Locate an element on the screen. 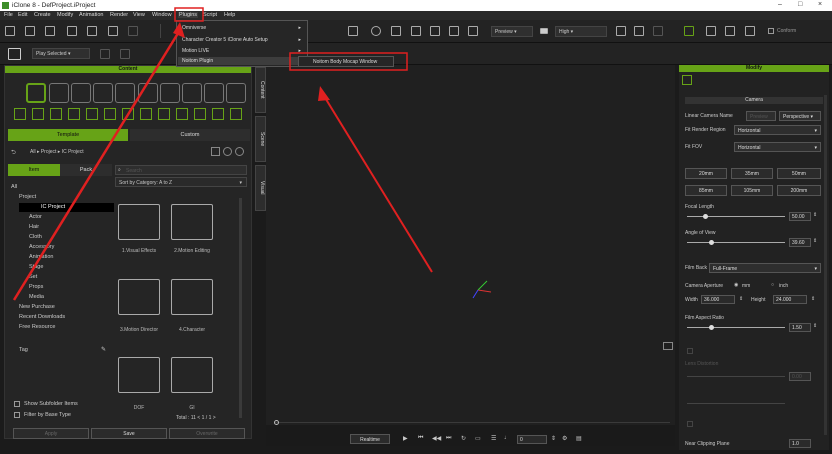 This screenshot has height=454, width=832. film-aspect-slider is located at coordinates (736, 327).